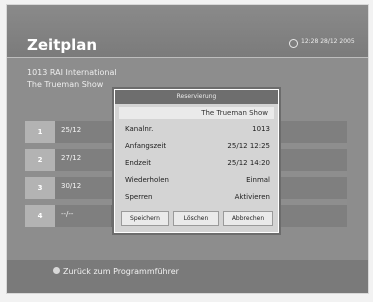 The image size is (373, 302). Describe the element at coordinates (62, 45) in the screenshot. I see `page-title: Zeitplan` at that location.